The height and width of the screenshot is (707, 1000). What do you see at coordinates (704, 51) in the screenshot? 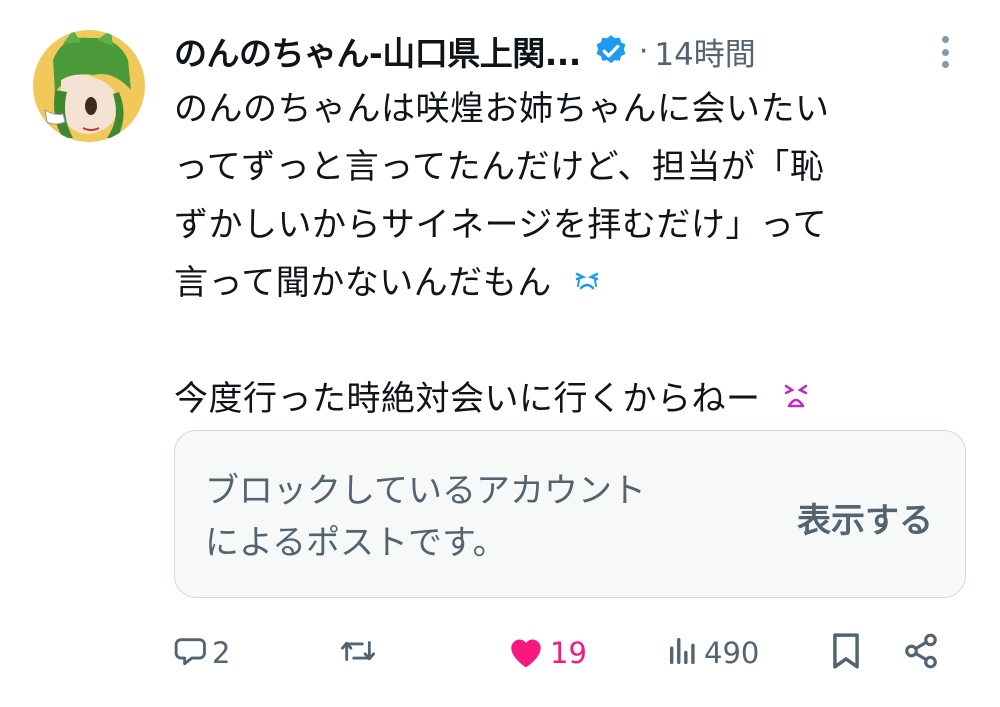
I see `post-time: 14時間` at bounding box center [704, 51].